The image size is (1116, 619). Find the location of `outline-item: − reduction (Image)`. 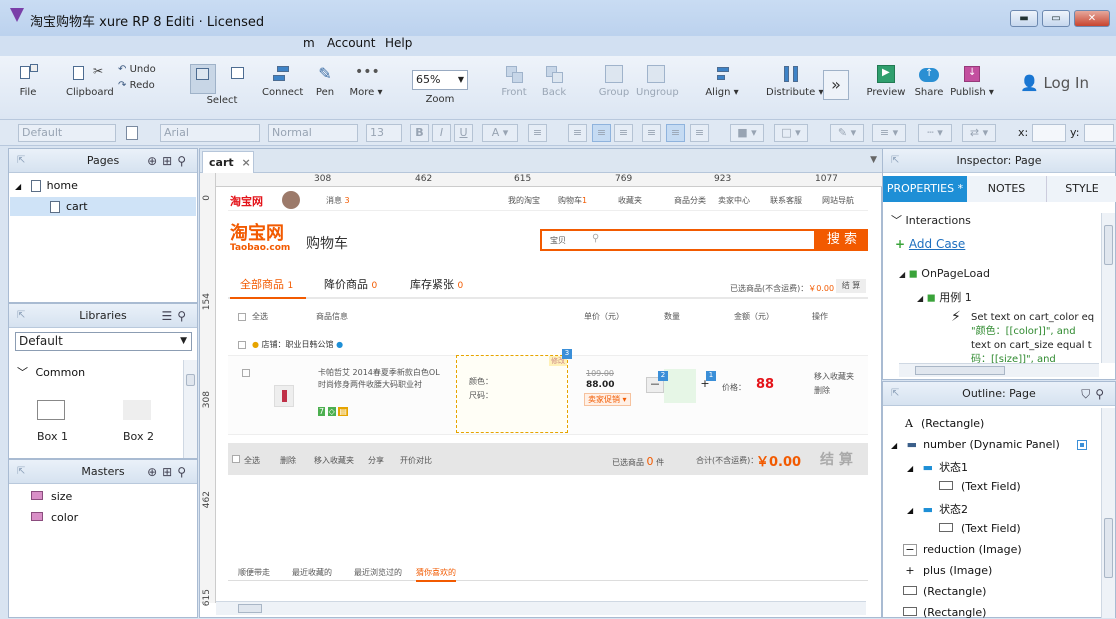

outline-item: − reduction (Image) is located at coordinates (962, 549).